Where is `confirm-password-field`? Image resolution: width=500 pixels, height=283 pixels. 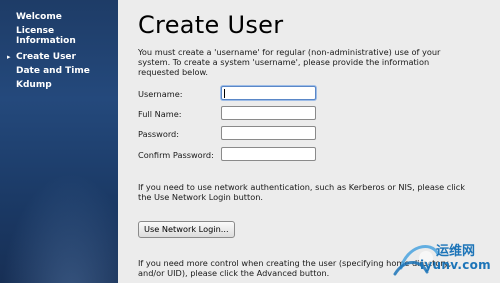
confirm-password-field is located at coordinates (268, 154).